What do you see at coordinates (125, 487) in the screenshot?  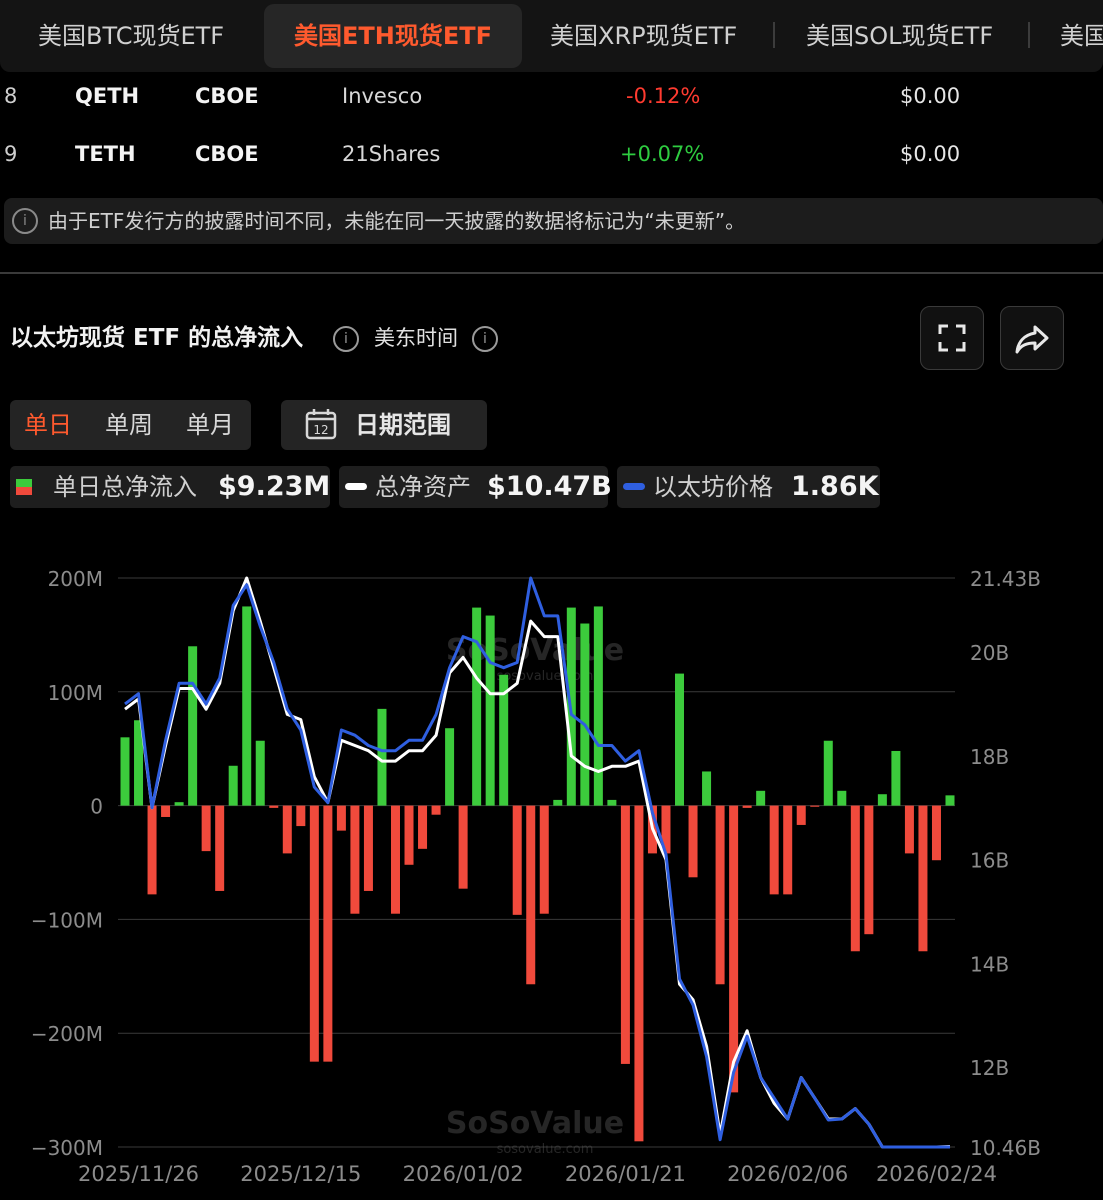 I see `legend-label: 单日总净流入` at bounding box center [125, 487].